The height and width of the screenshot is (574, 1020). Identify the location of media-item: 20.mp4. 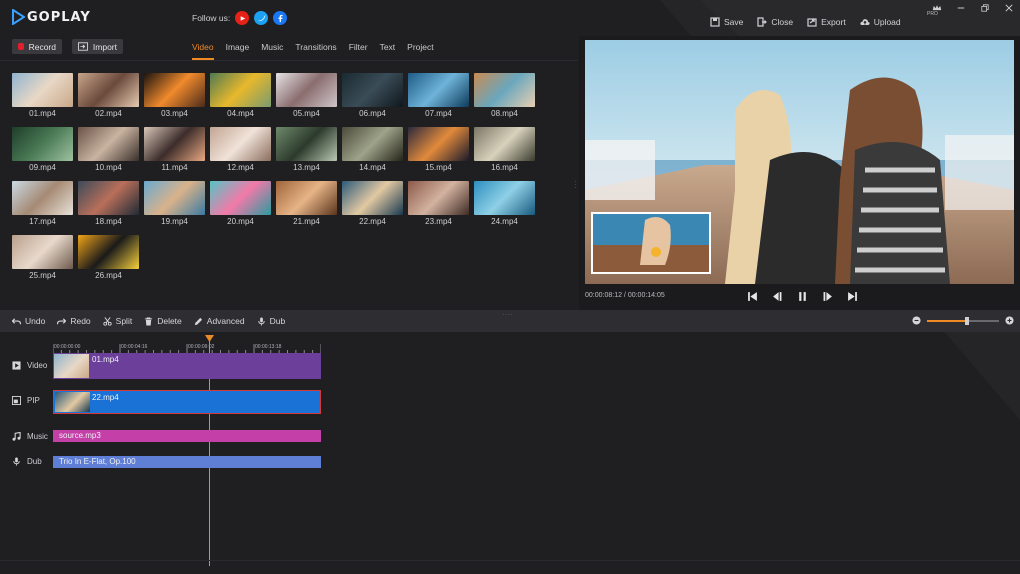
(240, 203).